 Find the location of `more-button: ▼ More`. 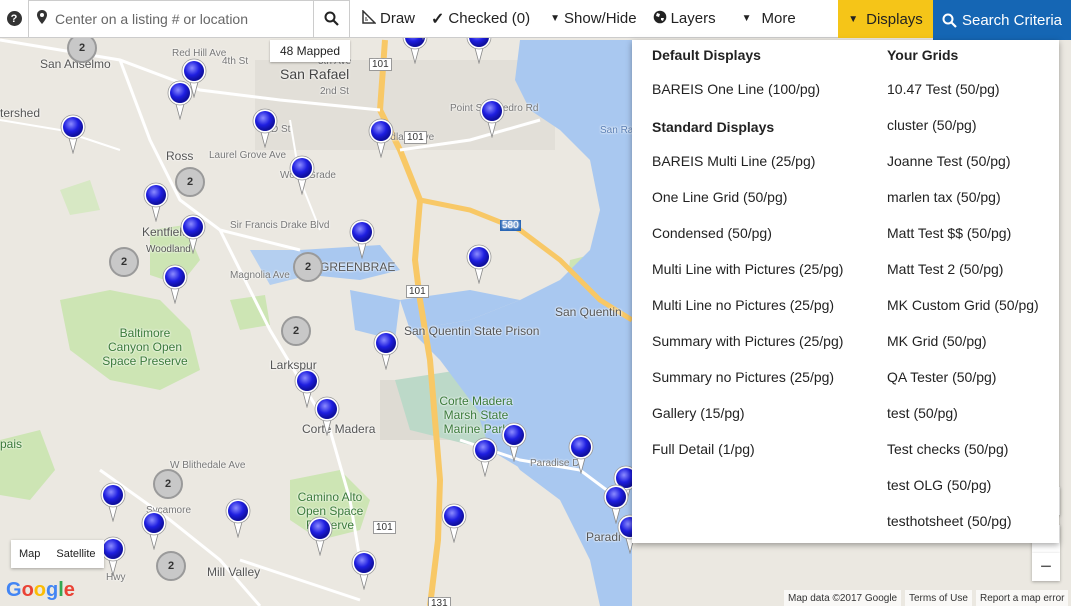

more-button: ▼ More is located at coordinates (769, 19).